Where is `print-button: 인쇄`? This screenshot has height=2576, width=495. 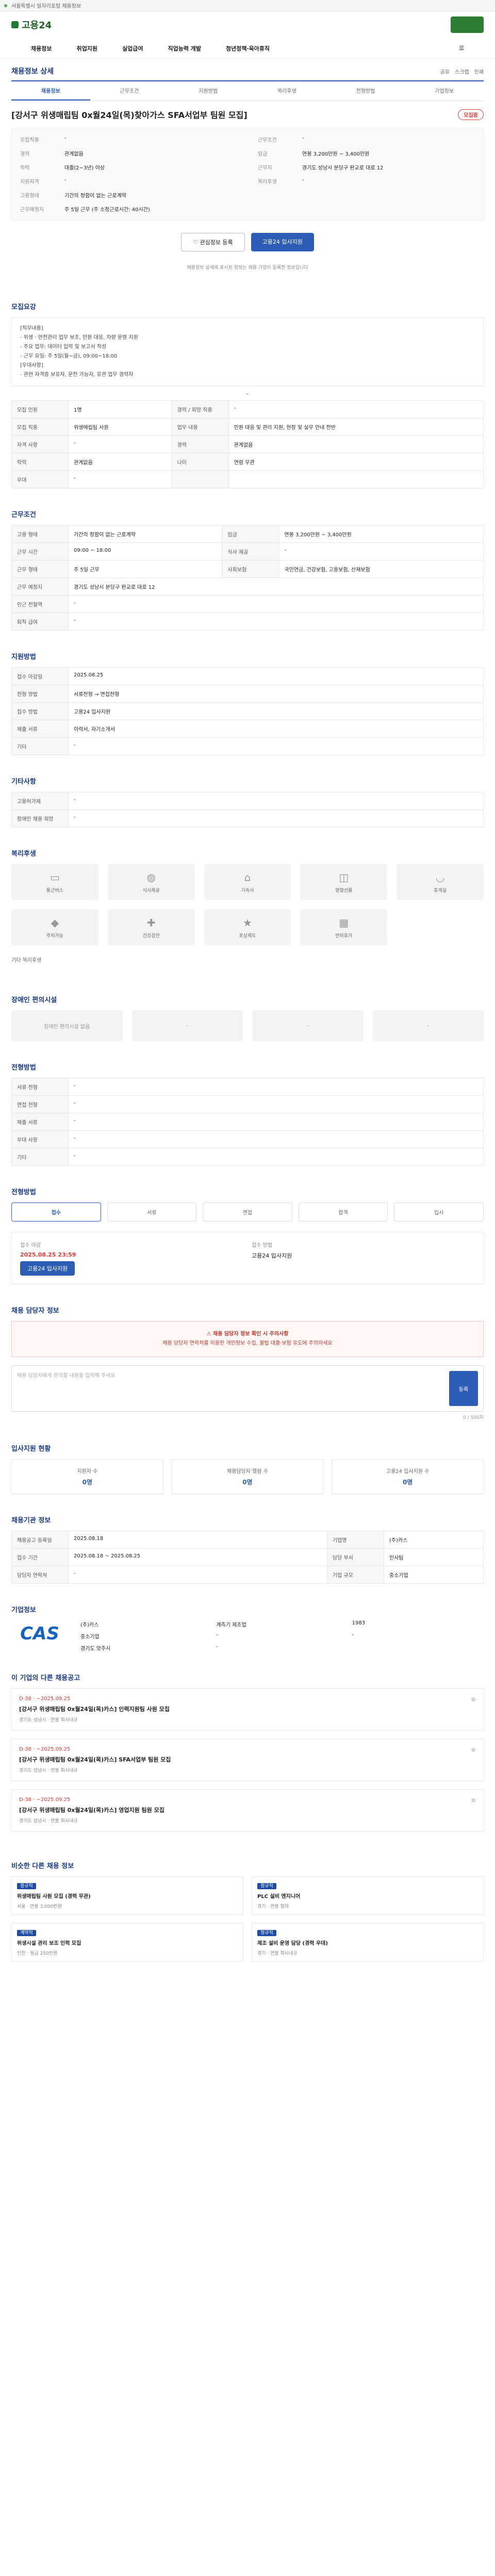
print-button: 인쇄 is located at coordinates (479, 71).